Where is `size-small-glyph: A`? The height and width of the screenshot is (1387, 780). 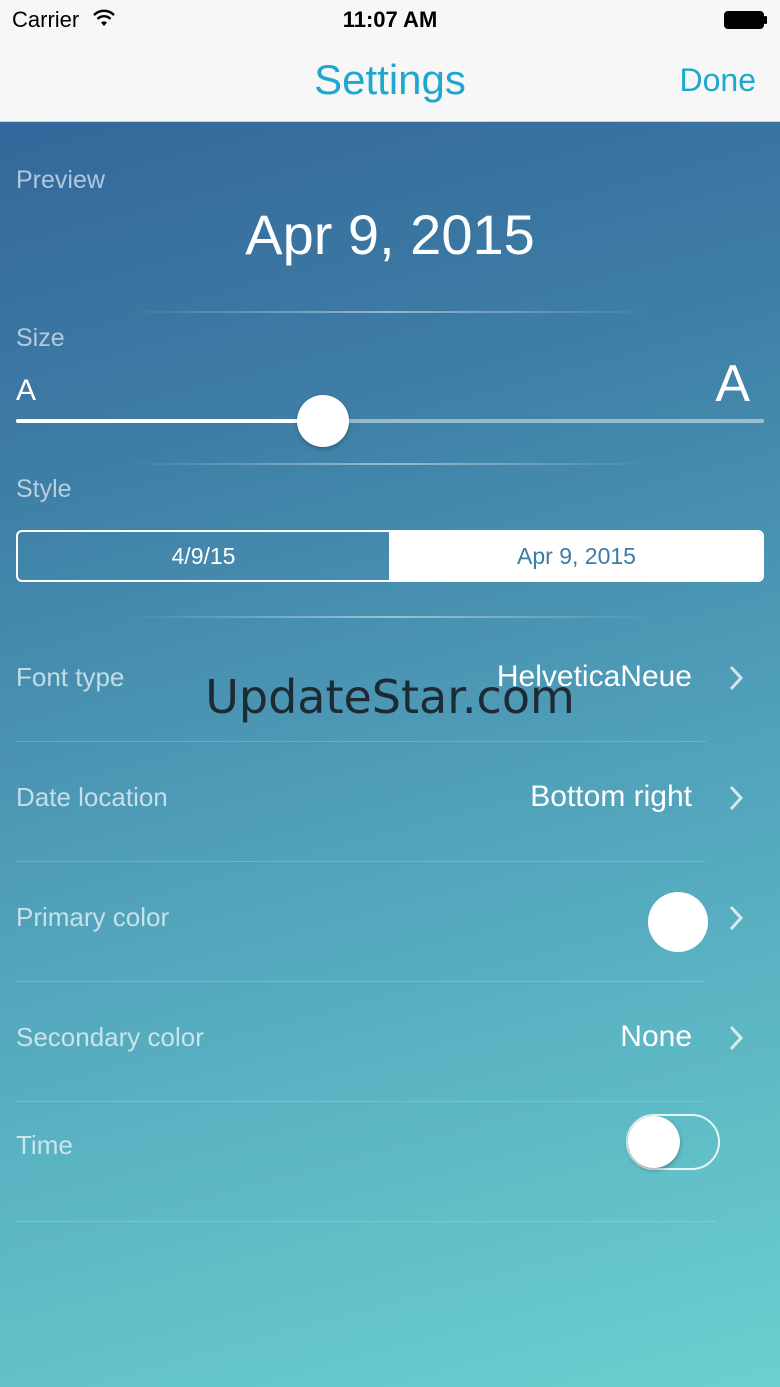 size-small-glyph: A is located at coordinates (26, 390).